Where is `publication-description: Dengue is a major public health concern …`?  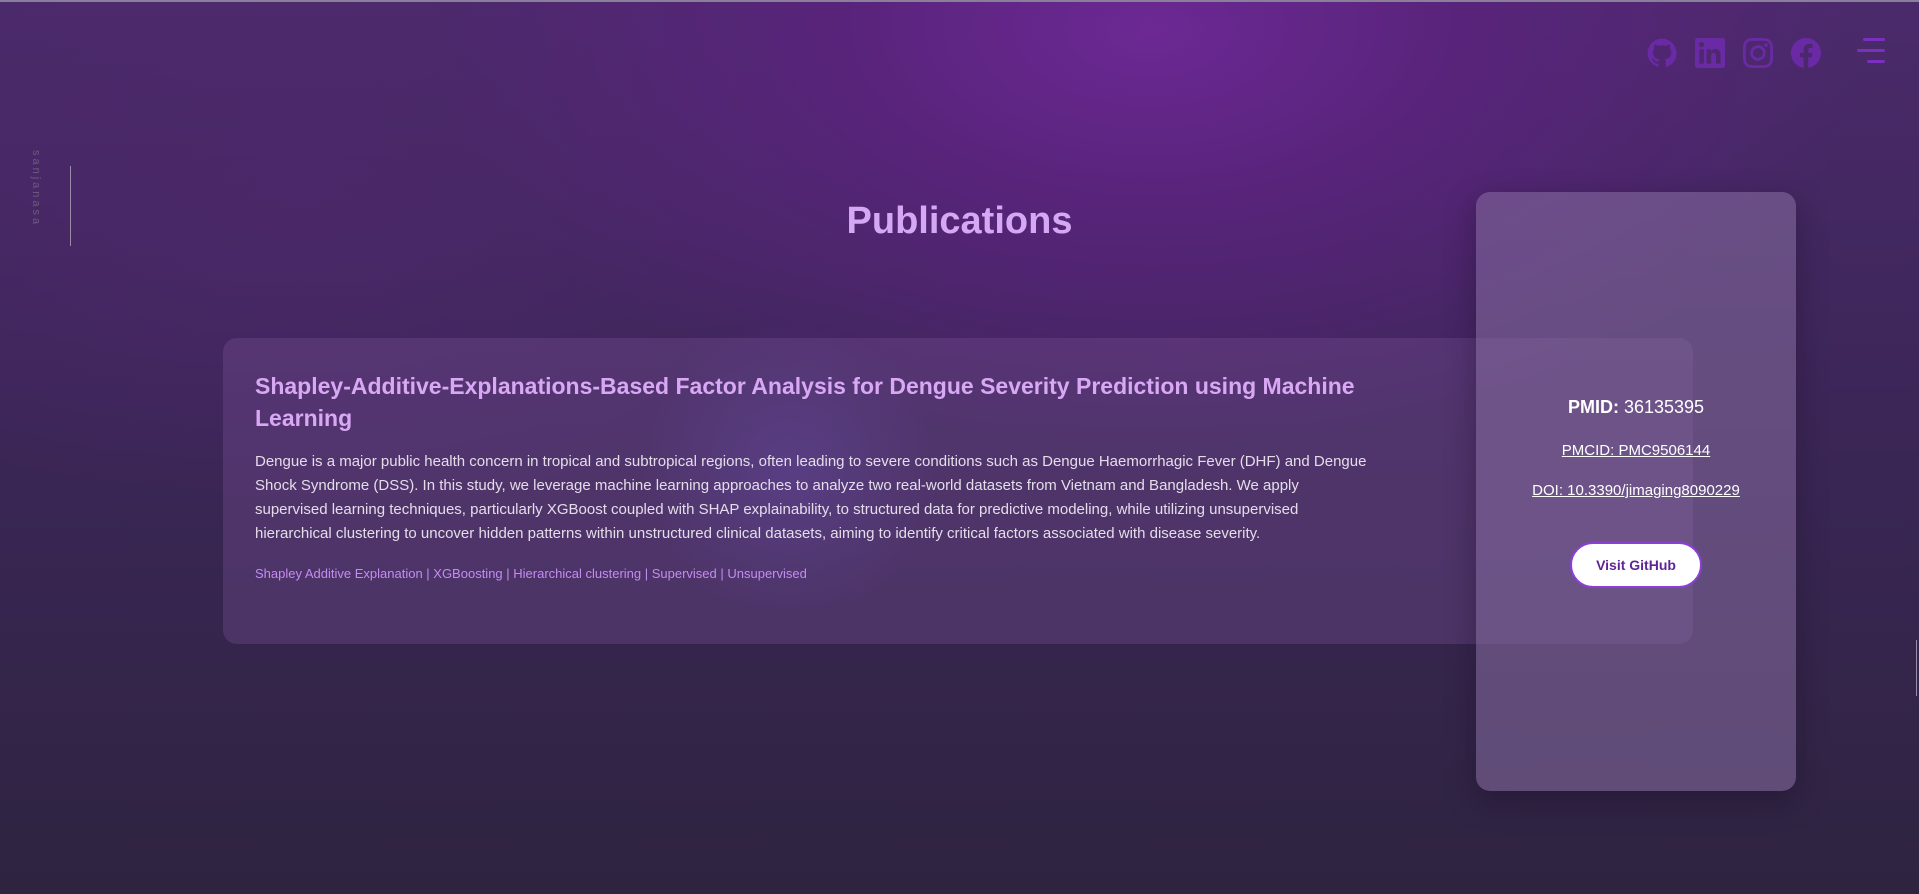
publication-description: Dengue is a major public health concern … is located at coordinates (811, 497).